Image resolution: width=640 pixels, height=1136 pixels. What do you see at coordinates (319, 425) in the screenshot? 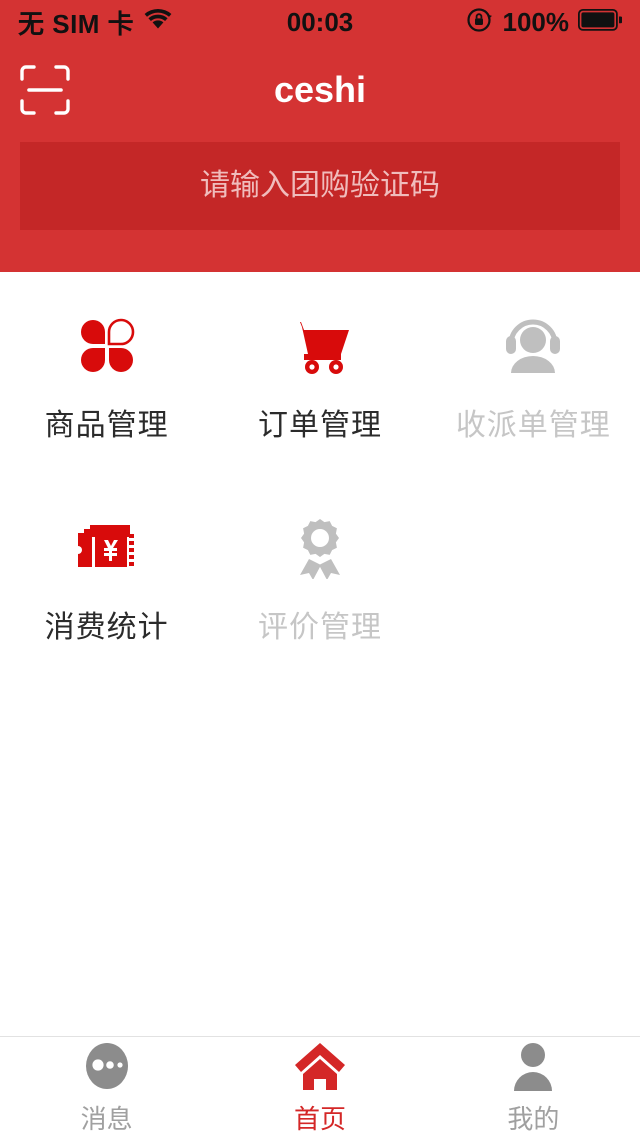
I see `menu-item-label: 订单管理` at bounding box center [319, 425].